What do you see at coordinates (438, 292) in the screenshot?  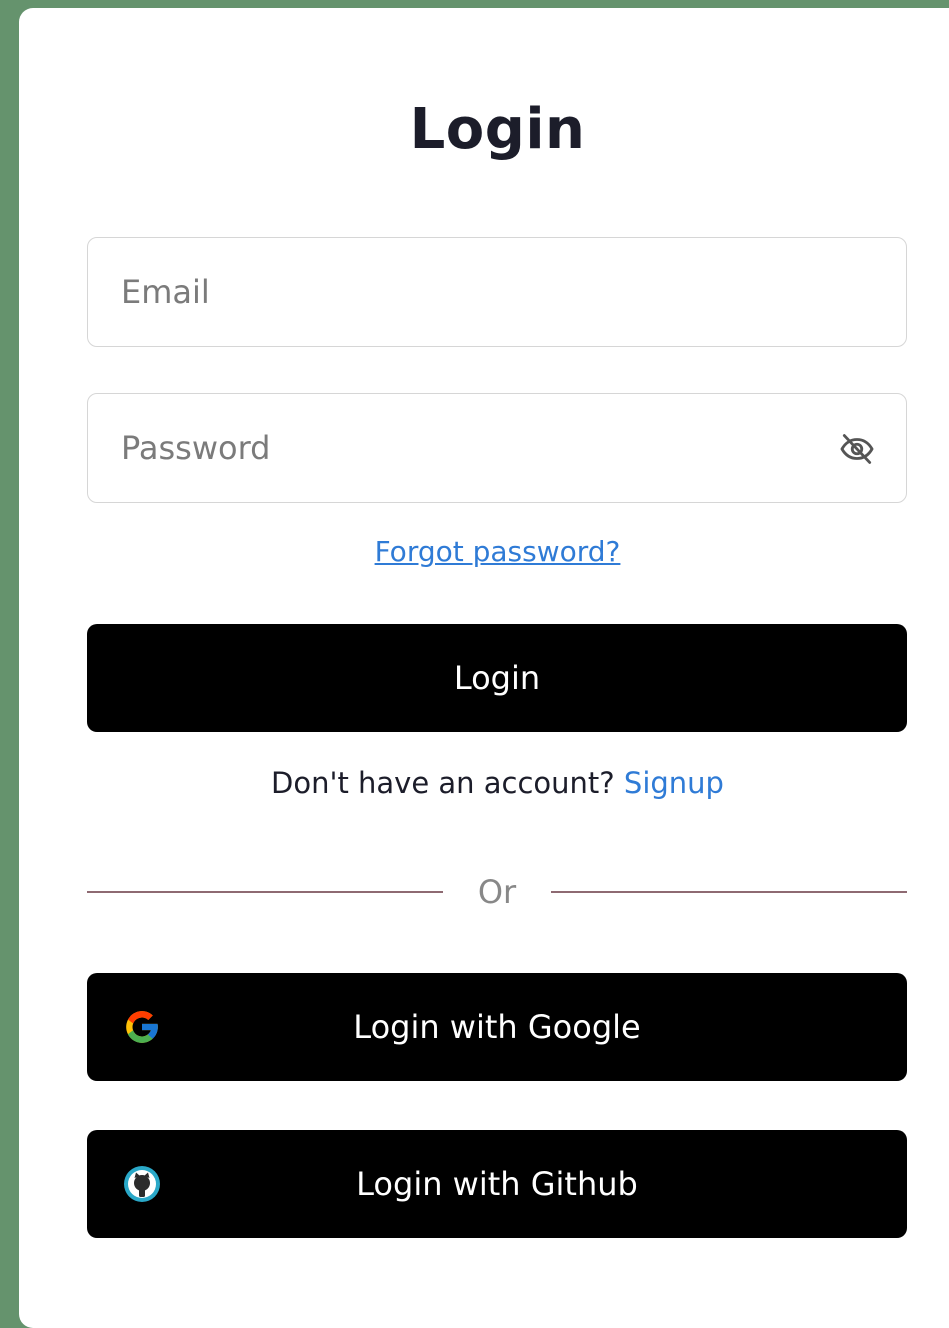 I see `email-input` at bounding box center [438, 292].